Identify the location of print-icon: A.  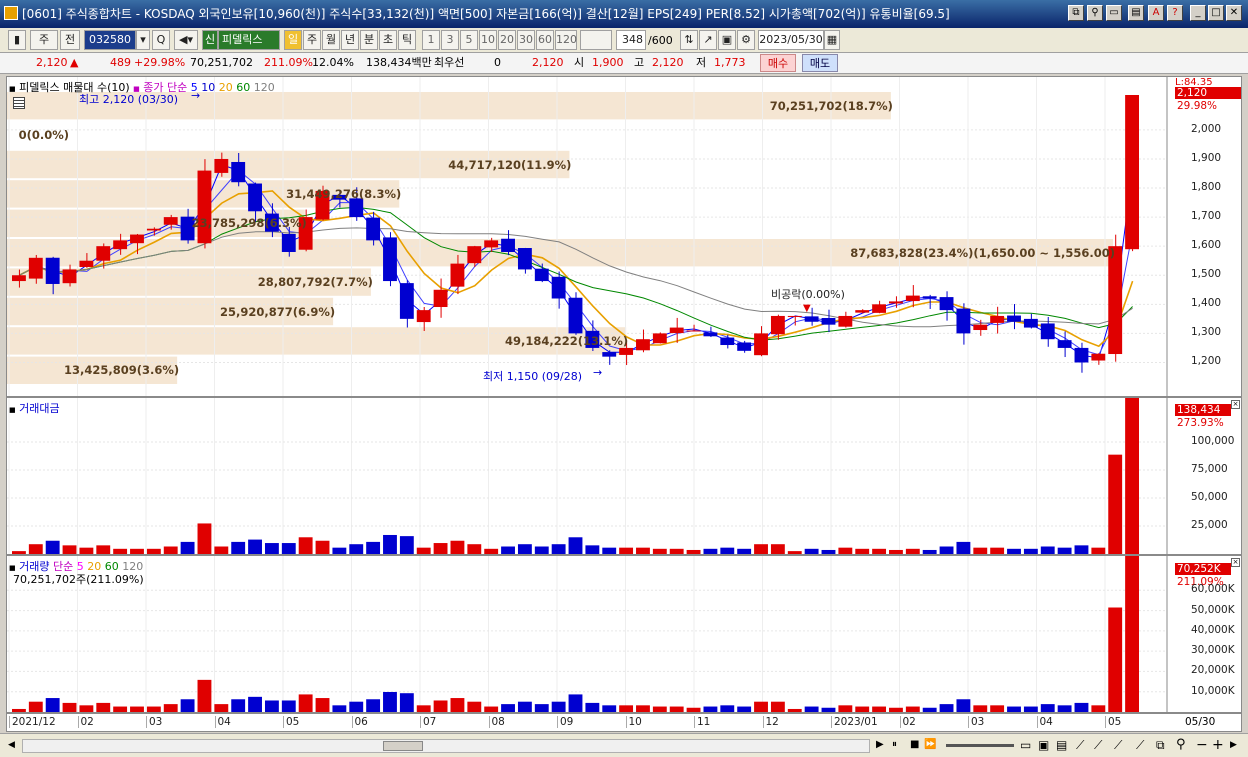
(1156, 13).